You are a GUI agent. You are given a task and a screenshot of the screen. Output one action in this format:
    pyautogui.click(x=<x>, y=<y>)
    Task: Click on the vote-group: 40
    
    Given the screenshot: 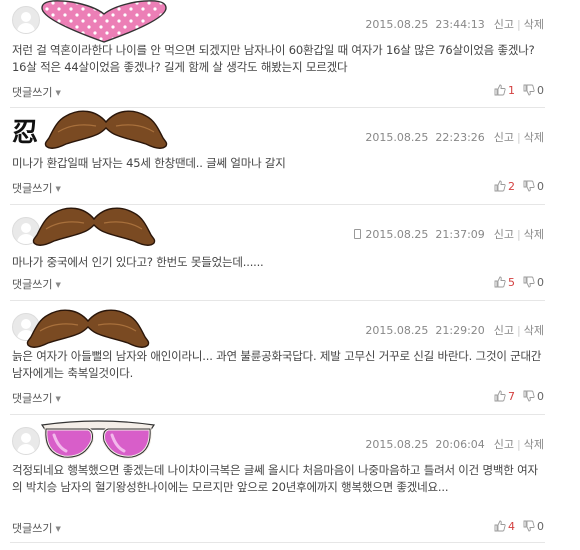 What is the action you would take?
    pyautogui.click(x=519, y=526)
    